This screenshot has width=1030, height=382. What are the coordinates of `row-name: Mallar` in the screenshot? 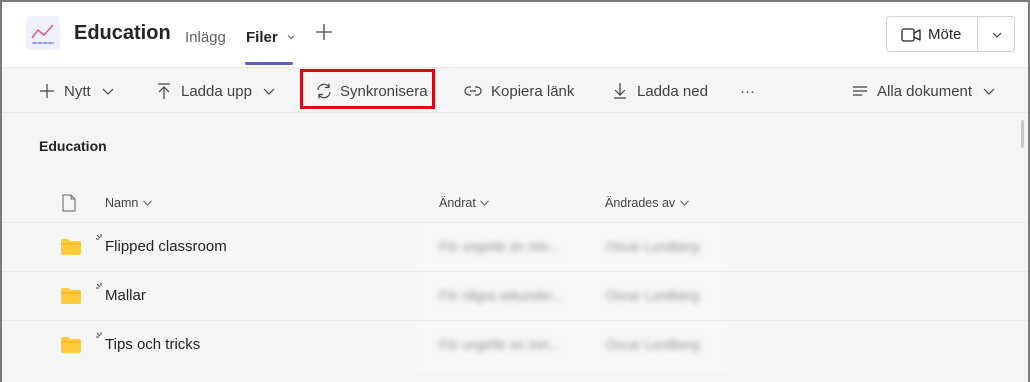 It's located at (125, 295).